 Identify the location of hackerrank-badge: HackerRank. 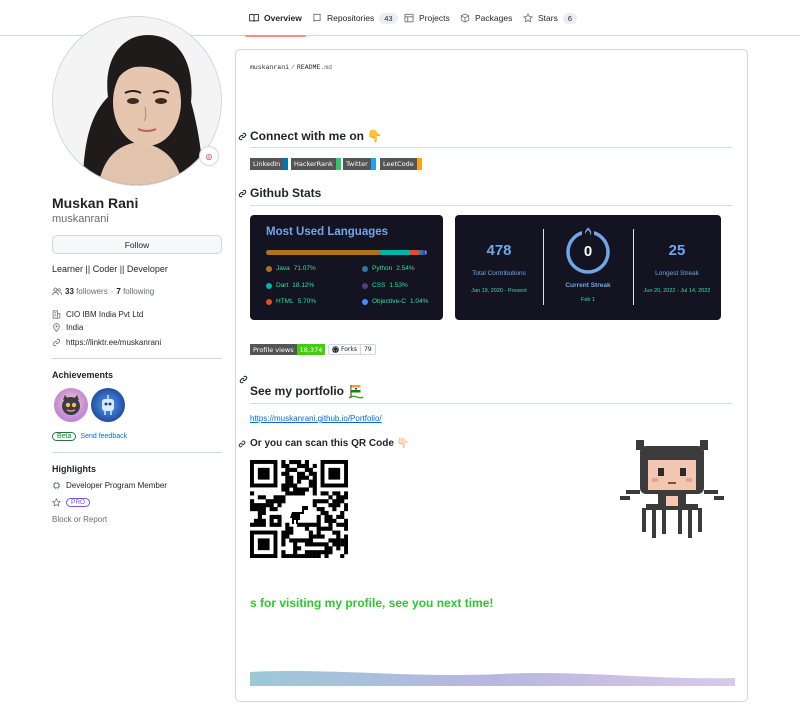
(316, 164).